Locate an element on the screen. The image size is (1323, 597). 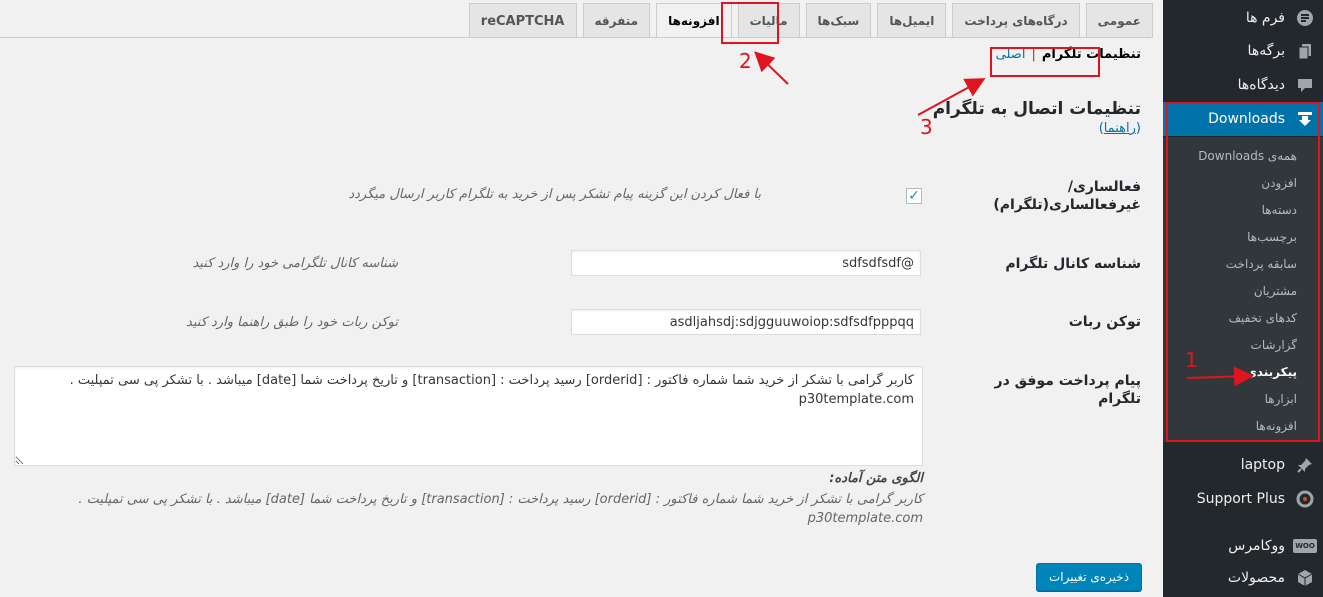
pages-icon is located at coordinates (1305, 51).